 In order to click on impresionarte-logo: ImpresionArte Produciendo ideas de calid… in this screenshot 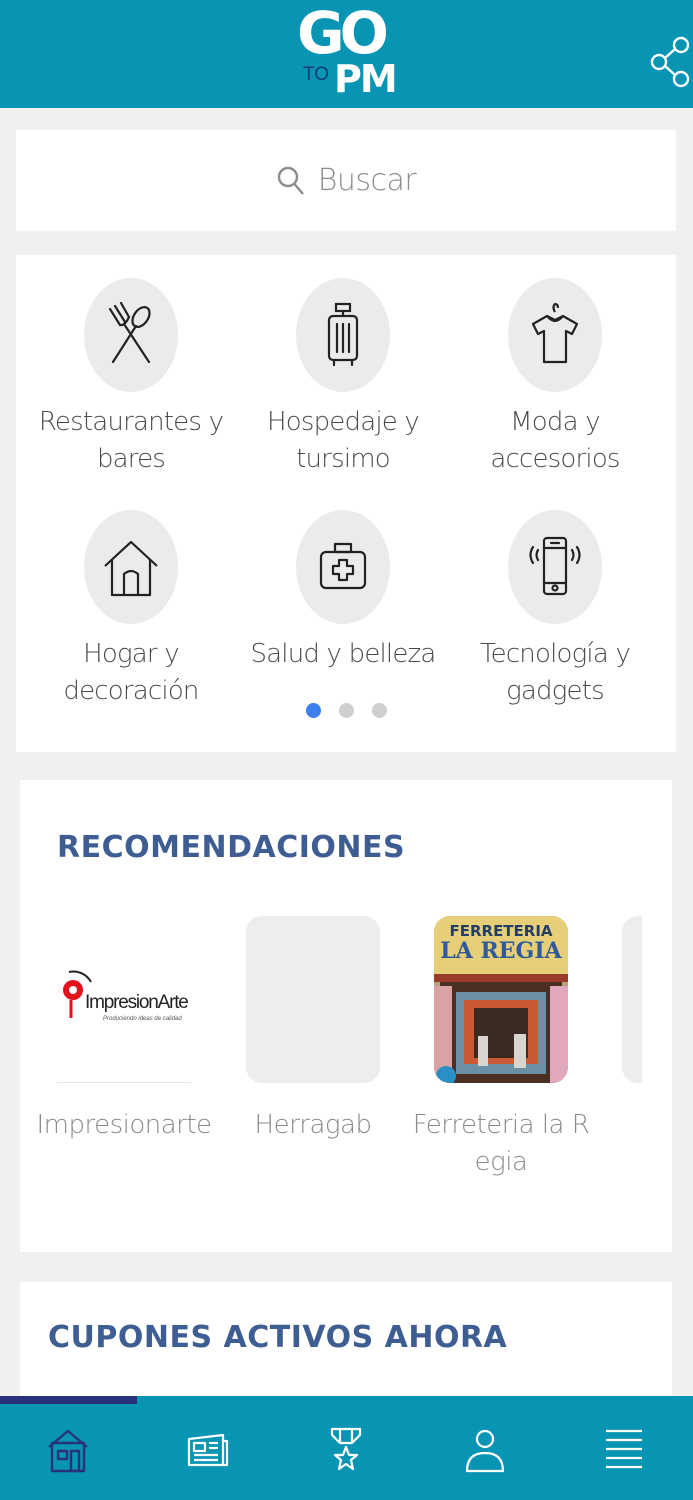, I will do `click(126, 996)`.